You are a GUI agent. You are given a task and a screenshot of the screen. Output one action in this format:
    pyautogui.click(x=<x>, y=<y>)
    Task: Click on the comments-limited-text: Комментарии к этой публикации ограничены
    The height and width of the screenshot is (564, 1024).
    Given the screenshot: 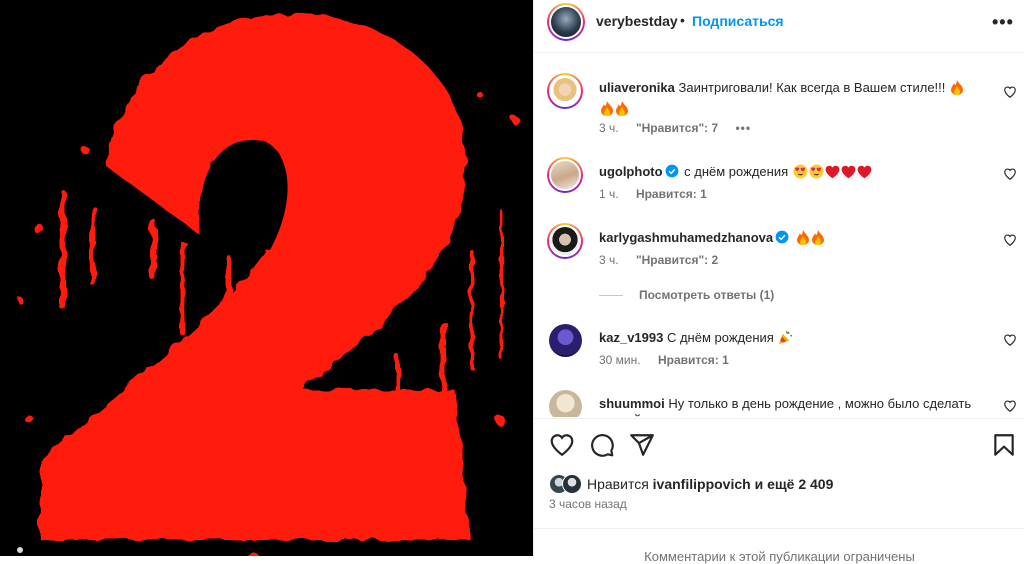 What is the action you would take?
    pyautogui.click(x=779, y=556)
    